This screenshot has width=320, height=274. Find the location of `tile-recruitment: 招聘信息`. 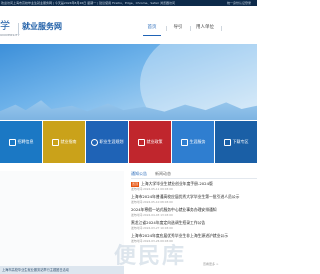

tile-recruitment: 招聘信息 is located at coordinates (21, 142).